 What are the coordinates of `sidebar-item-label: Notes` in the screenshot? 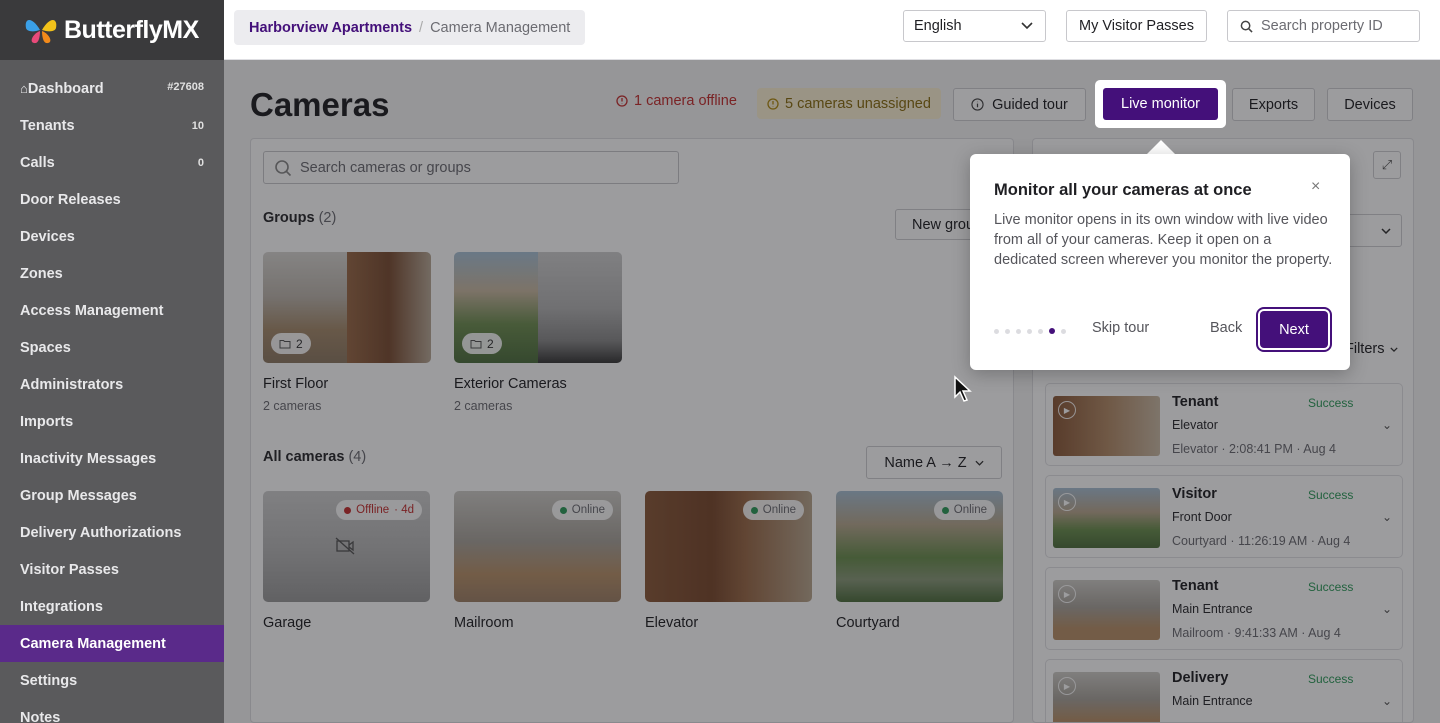 It's located at (40, 716).